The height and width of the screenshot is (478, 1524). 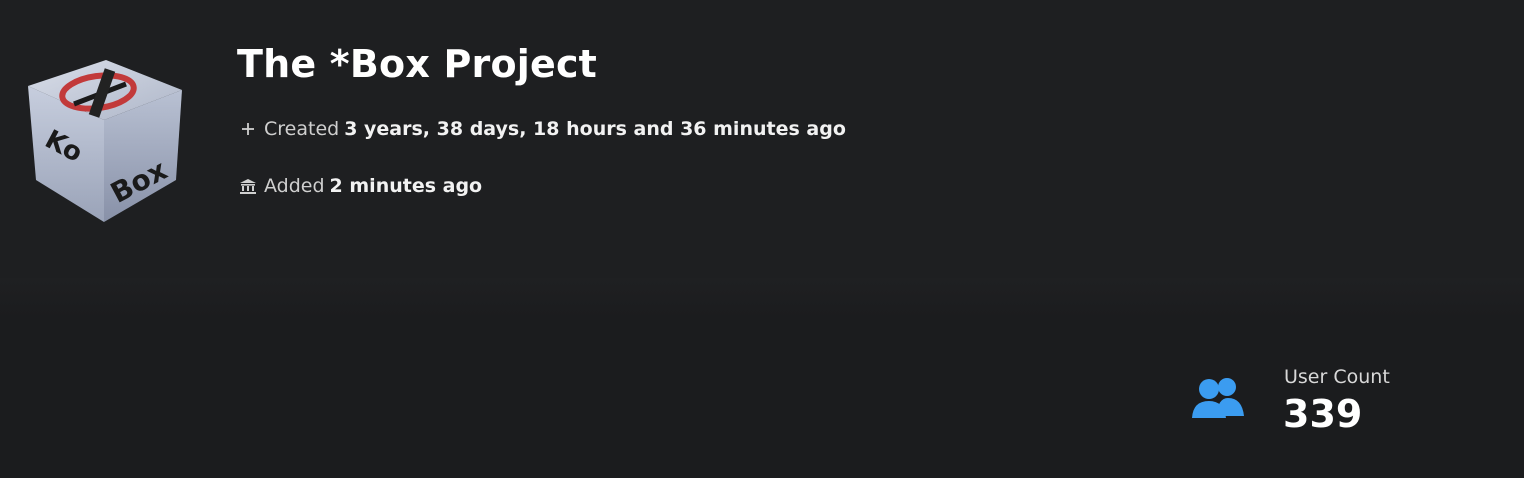 What do you see at coordinates (1218, 399) in the screenshot?
I see `users-icon` at bounding box center [1218, 399].